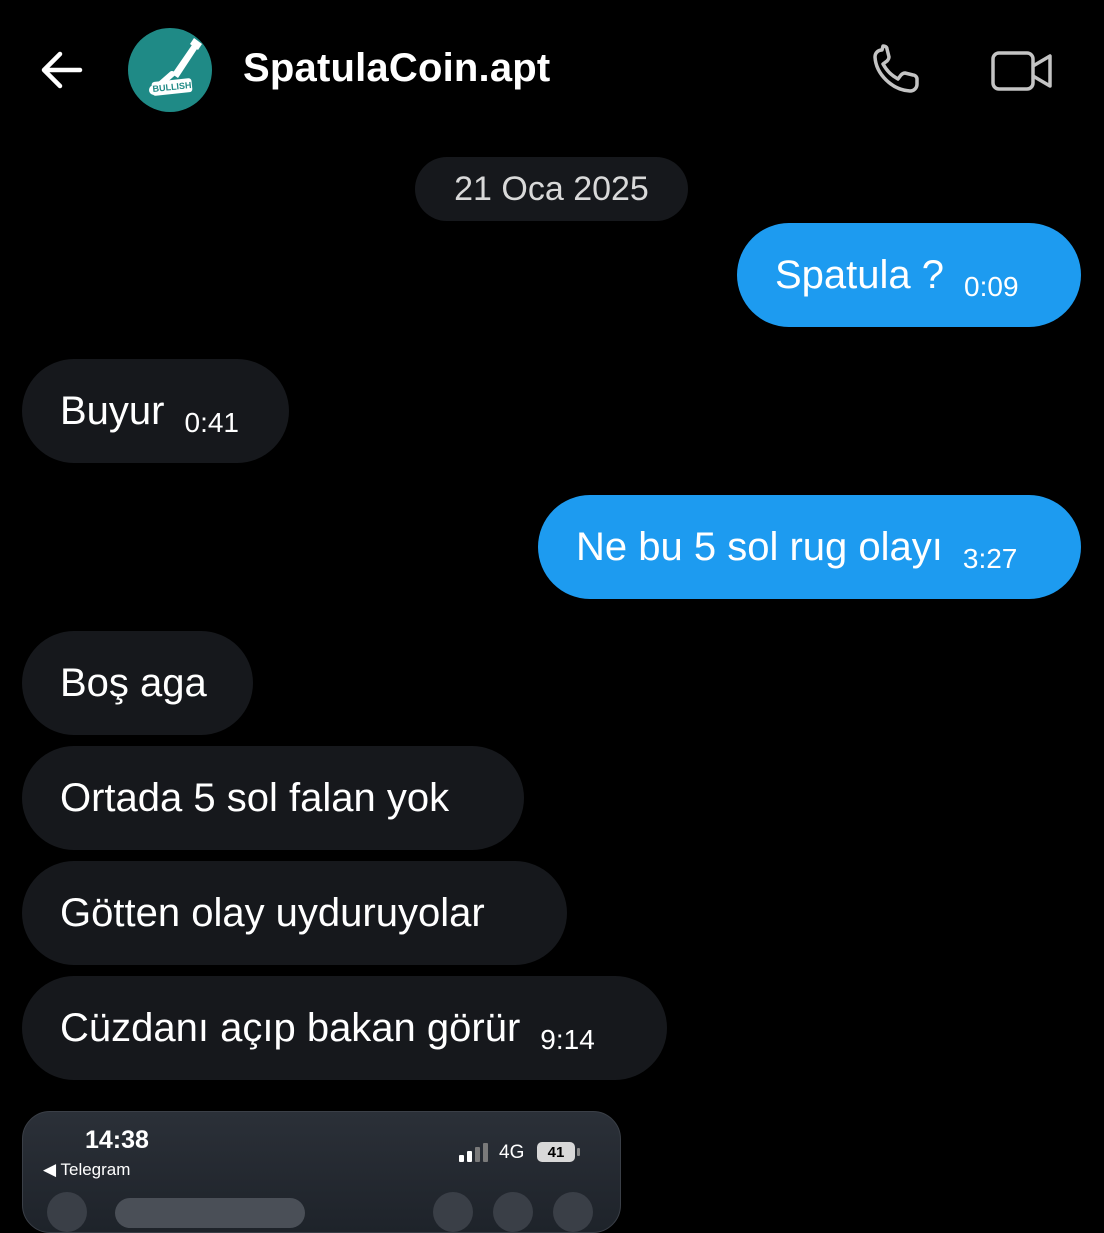  Describe the element at coordinates (991, 286) in the screenshot. I see `message-time: 0:09` at that location.